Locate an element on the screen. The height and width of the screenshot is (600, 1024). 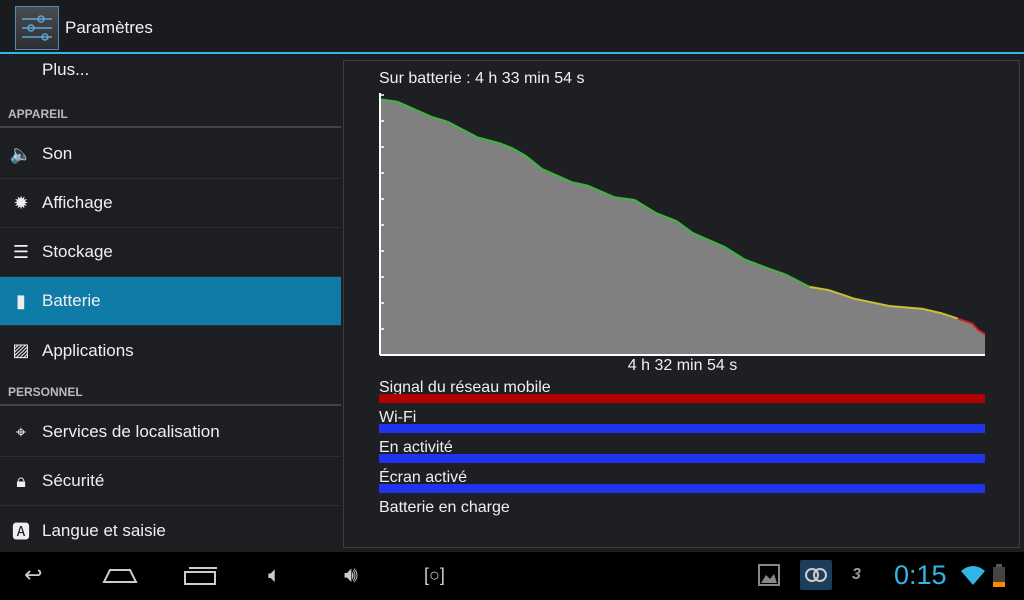
row-label-charging: Batterie en charge is located at coordinates (444, 507).